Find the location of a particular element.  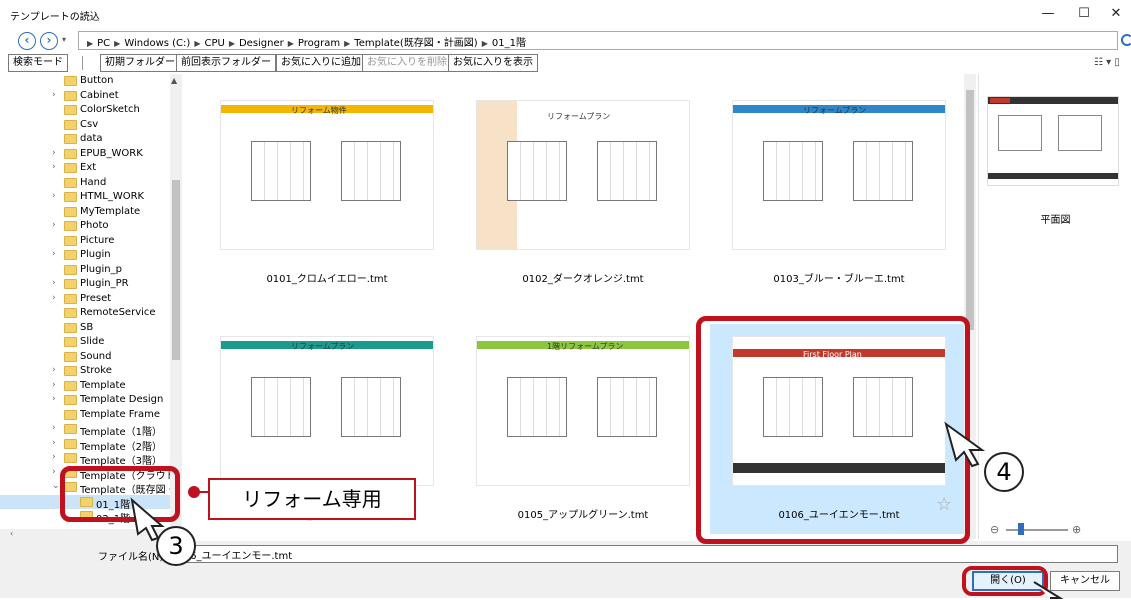

tree-item: RemoteService is located at coordinates (85, 313).